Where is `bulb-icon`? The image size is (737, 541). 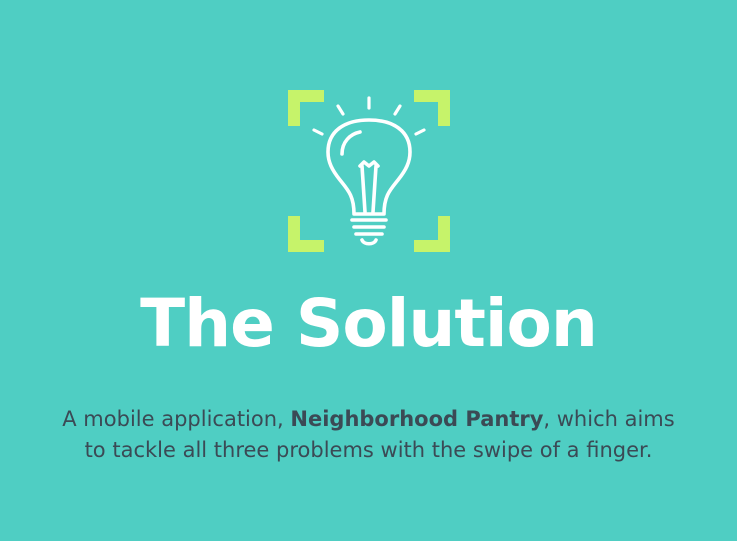 bulb-icon is located at coordinates (369, 182).